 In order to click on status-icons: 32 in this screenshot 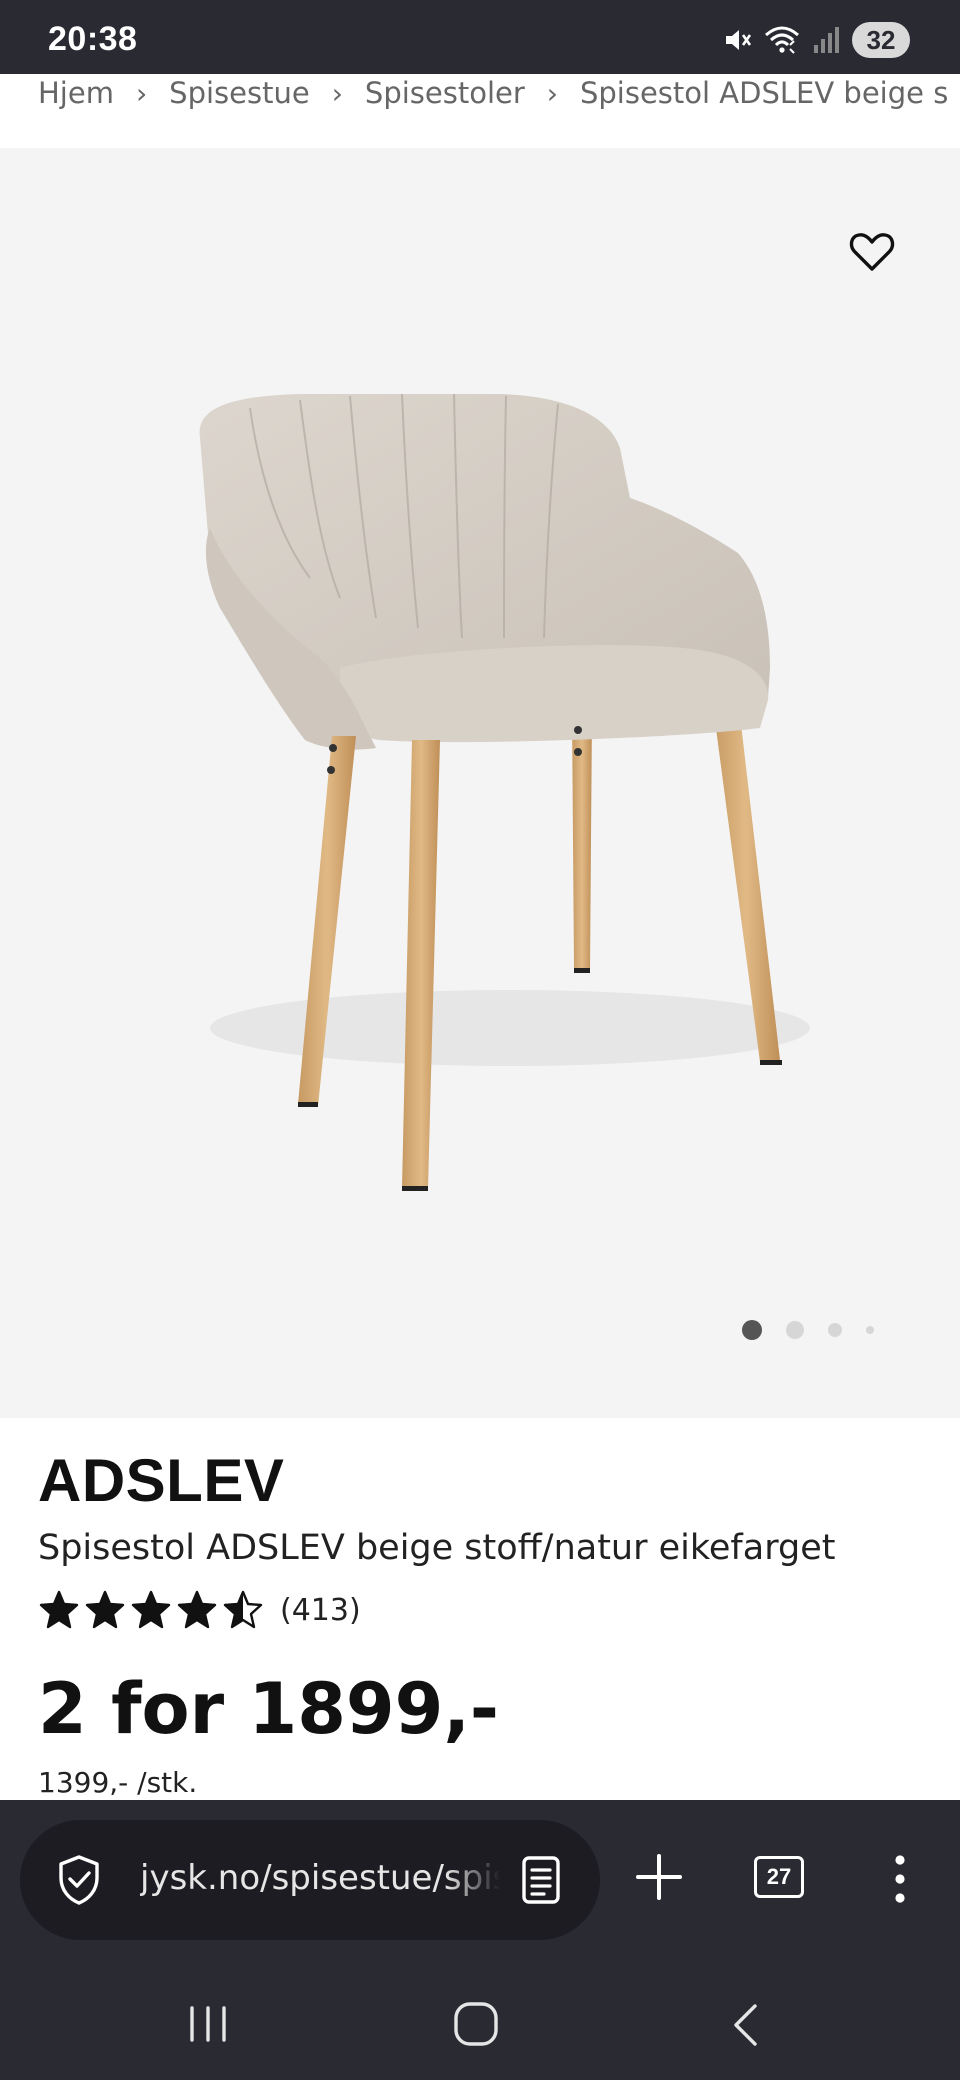, I will do `click(816, 40)`.